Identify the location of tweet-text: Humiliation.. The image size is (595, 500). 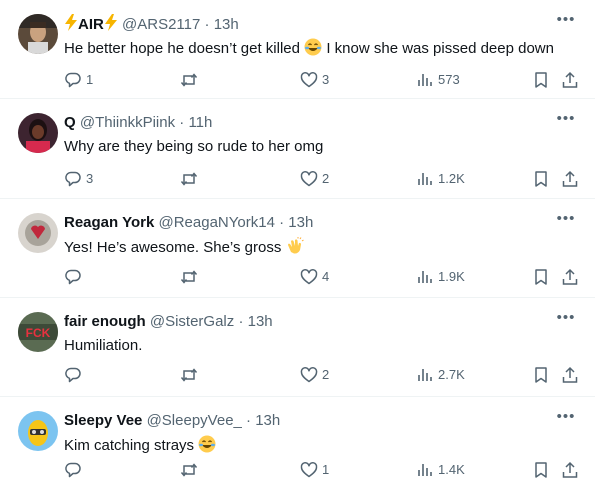
(103, 345).